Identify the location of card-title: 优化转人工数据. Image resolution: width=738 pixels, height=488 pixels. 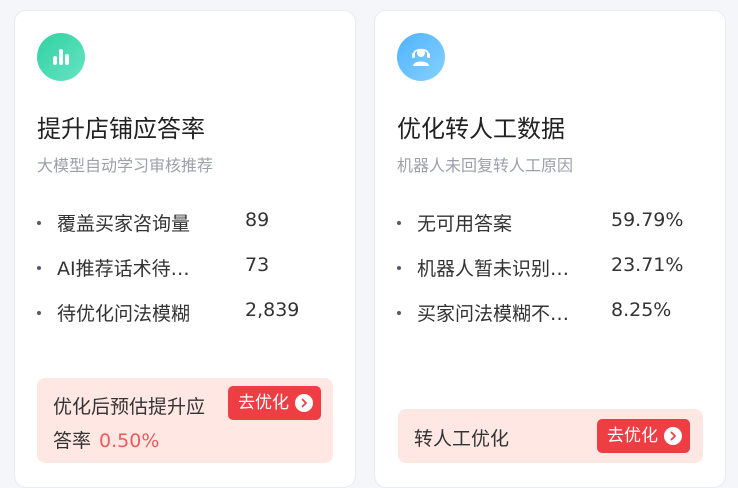
(481, 129).